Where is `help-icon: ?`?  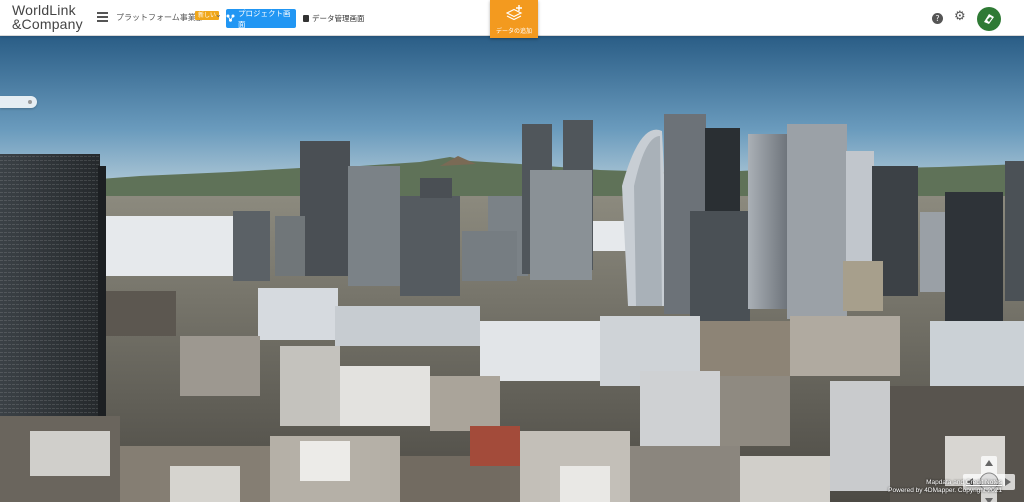 help-icon: ? is located at coordinates (937, 18).